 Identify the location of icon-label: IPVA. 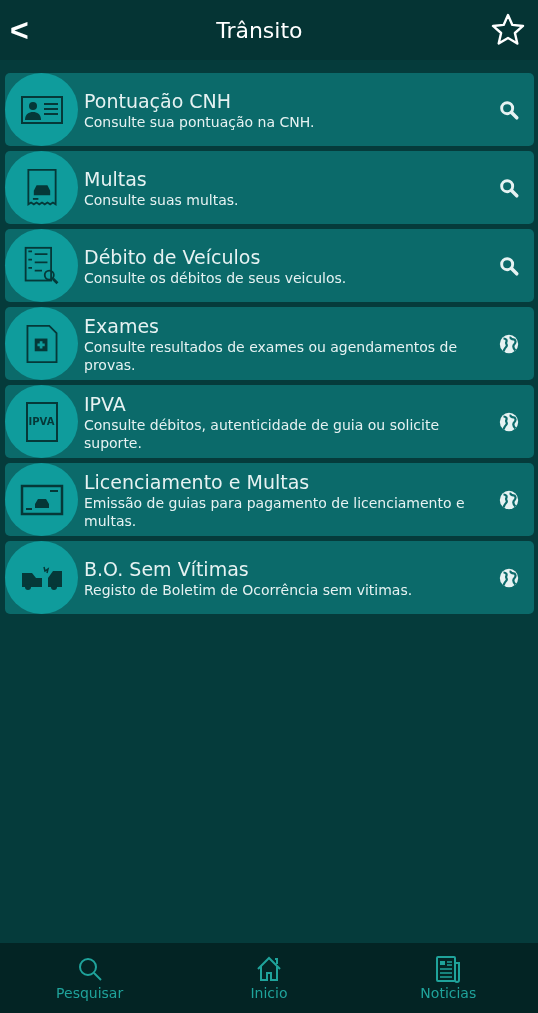
(41, 421).